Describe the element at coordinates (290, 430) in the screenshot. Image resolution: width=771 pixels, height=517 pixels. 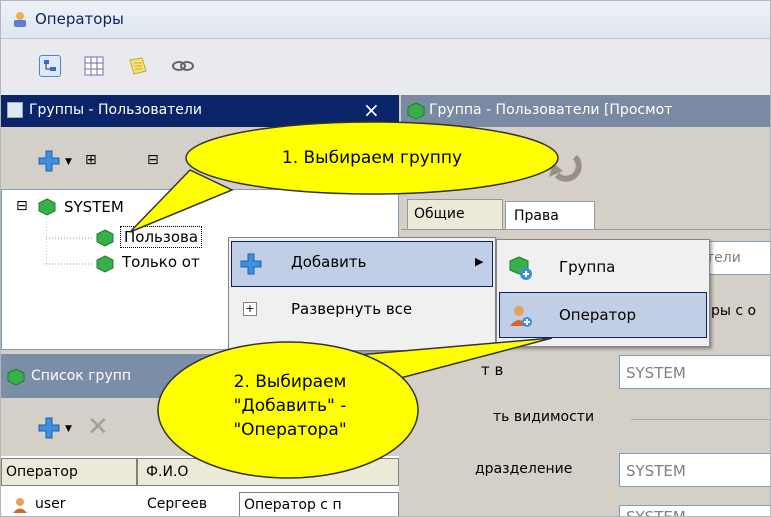
I see `callout-2-line: "Оператора"` at that location.